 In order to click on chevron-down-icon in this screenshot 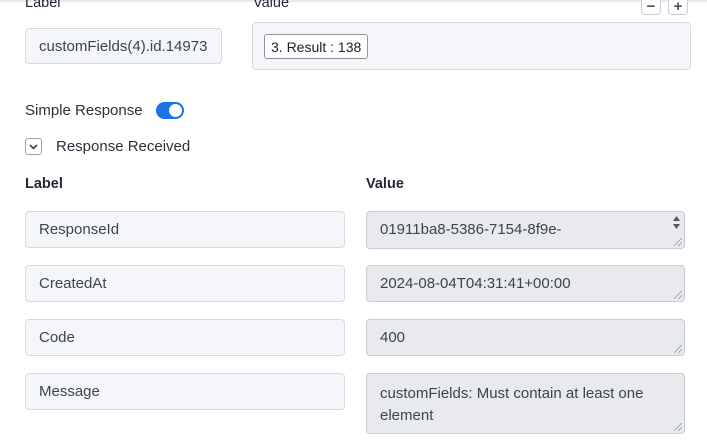, I will do `click(33, 147)`.